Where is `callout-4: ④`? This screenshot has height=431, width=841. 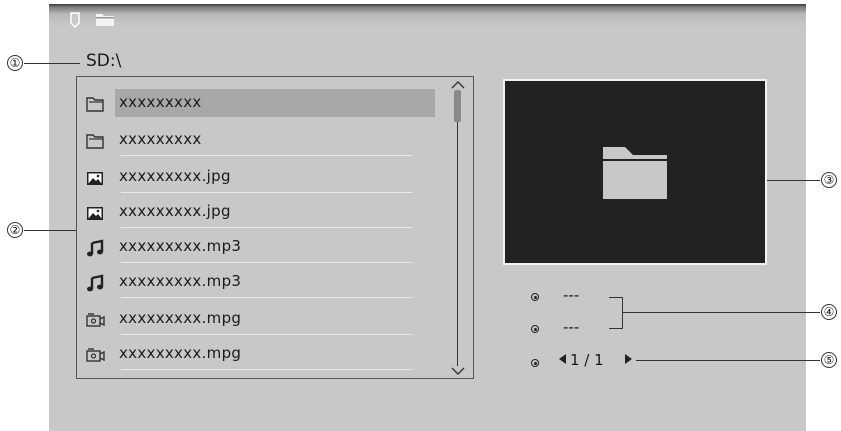
callout-4: ④ is located at coordinates (829, 312).